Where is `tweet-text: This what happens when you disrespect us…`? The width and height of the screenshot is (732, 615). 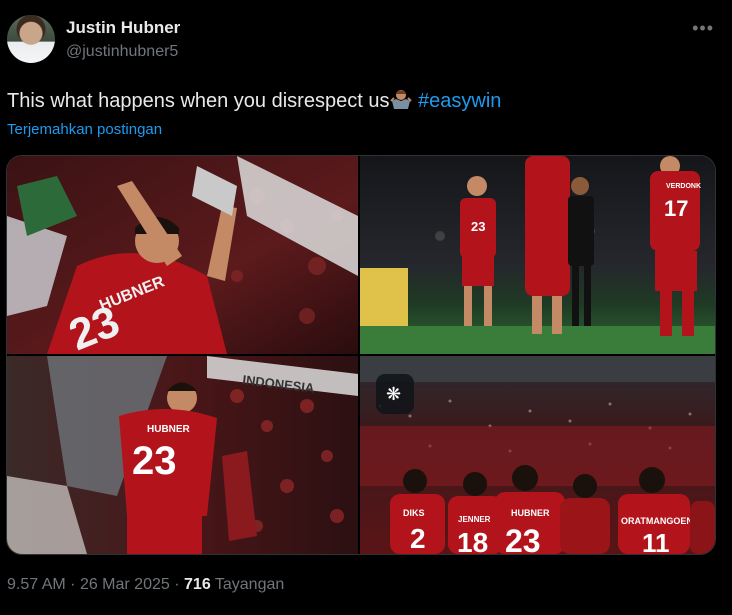 tweet-text: This what happens when you disrespect us… is located at coordinates (254, 100).